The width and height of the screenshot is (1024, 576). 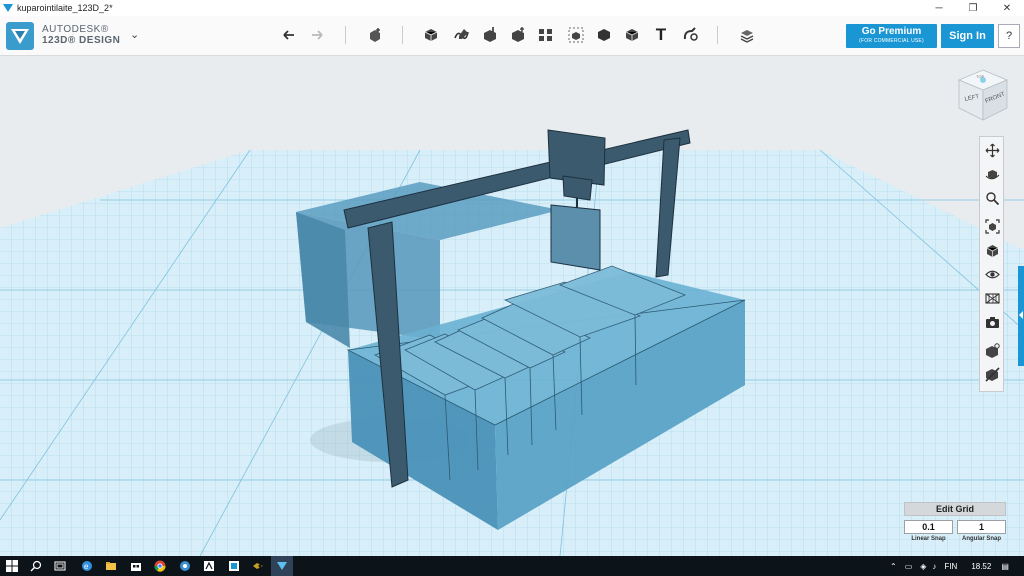 I want to click on linear-snap-label: Linear Snap, so click(x=928, y=539).